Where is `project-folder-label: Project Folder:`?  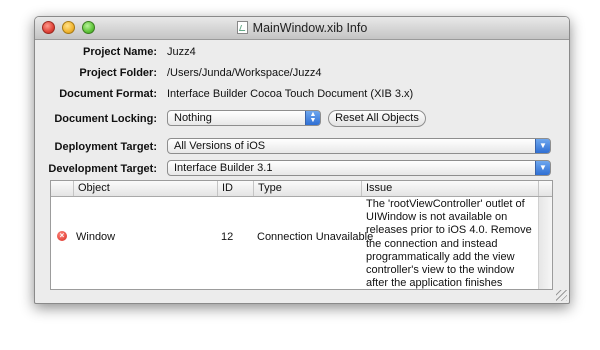
project-folder-label: Project Folder: is located at coordinates (118, 73).